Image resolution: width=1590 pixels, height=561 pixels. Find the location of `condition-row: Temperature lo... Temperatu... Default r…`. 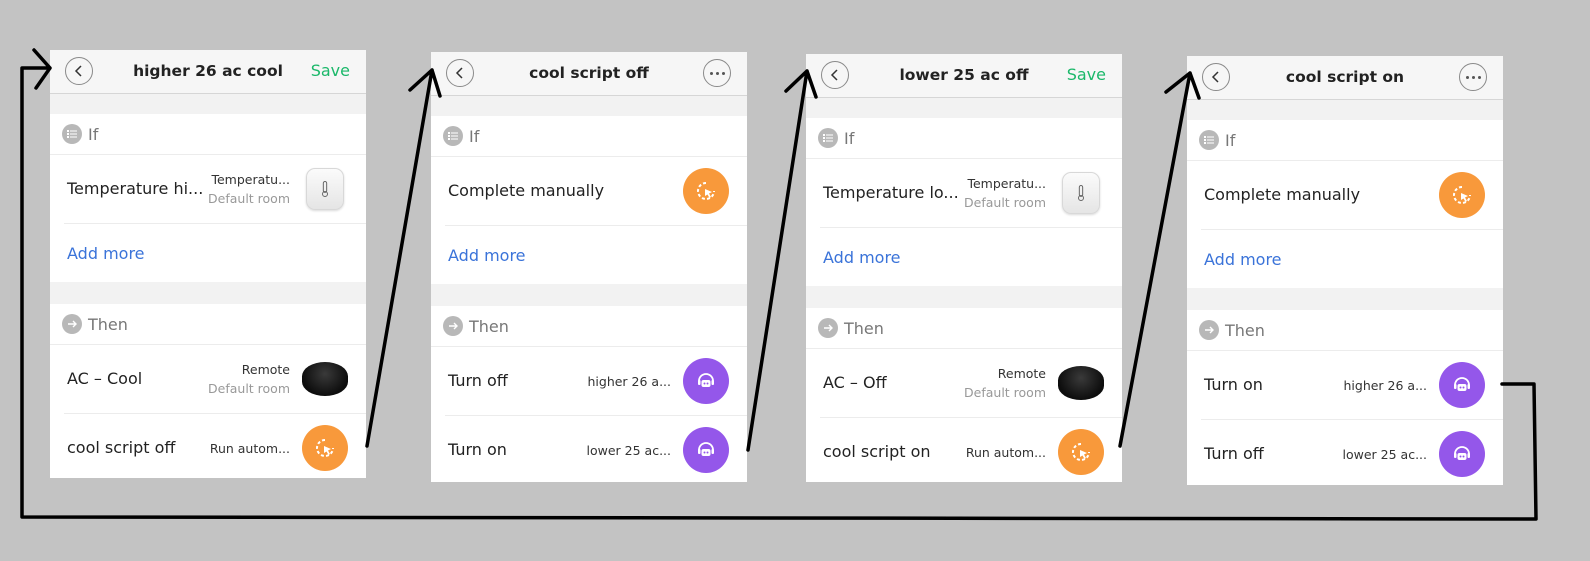

condition-row: Temperature lo... Temperatu... Default r… is located at coordinates (971, 193).